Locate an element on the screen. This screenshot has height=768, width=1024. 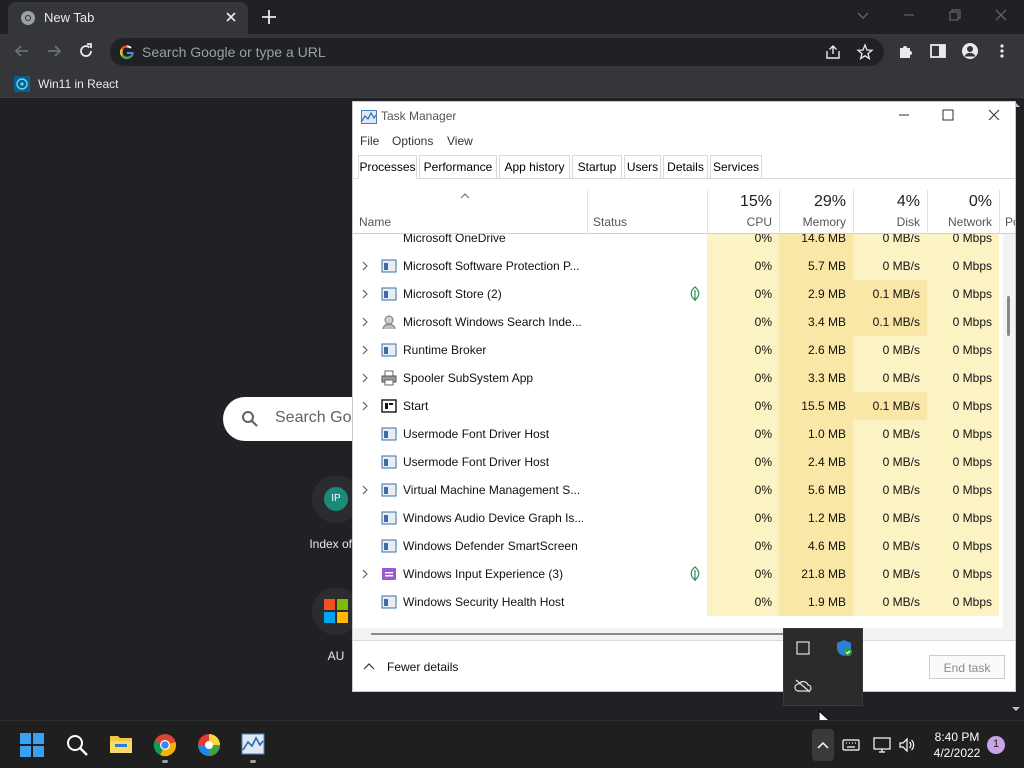
table-row: Runtime Broker 0% 2.6 MB 0 MB/s 0 Mbps is located at coordinates (678, 350).